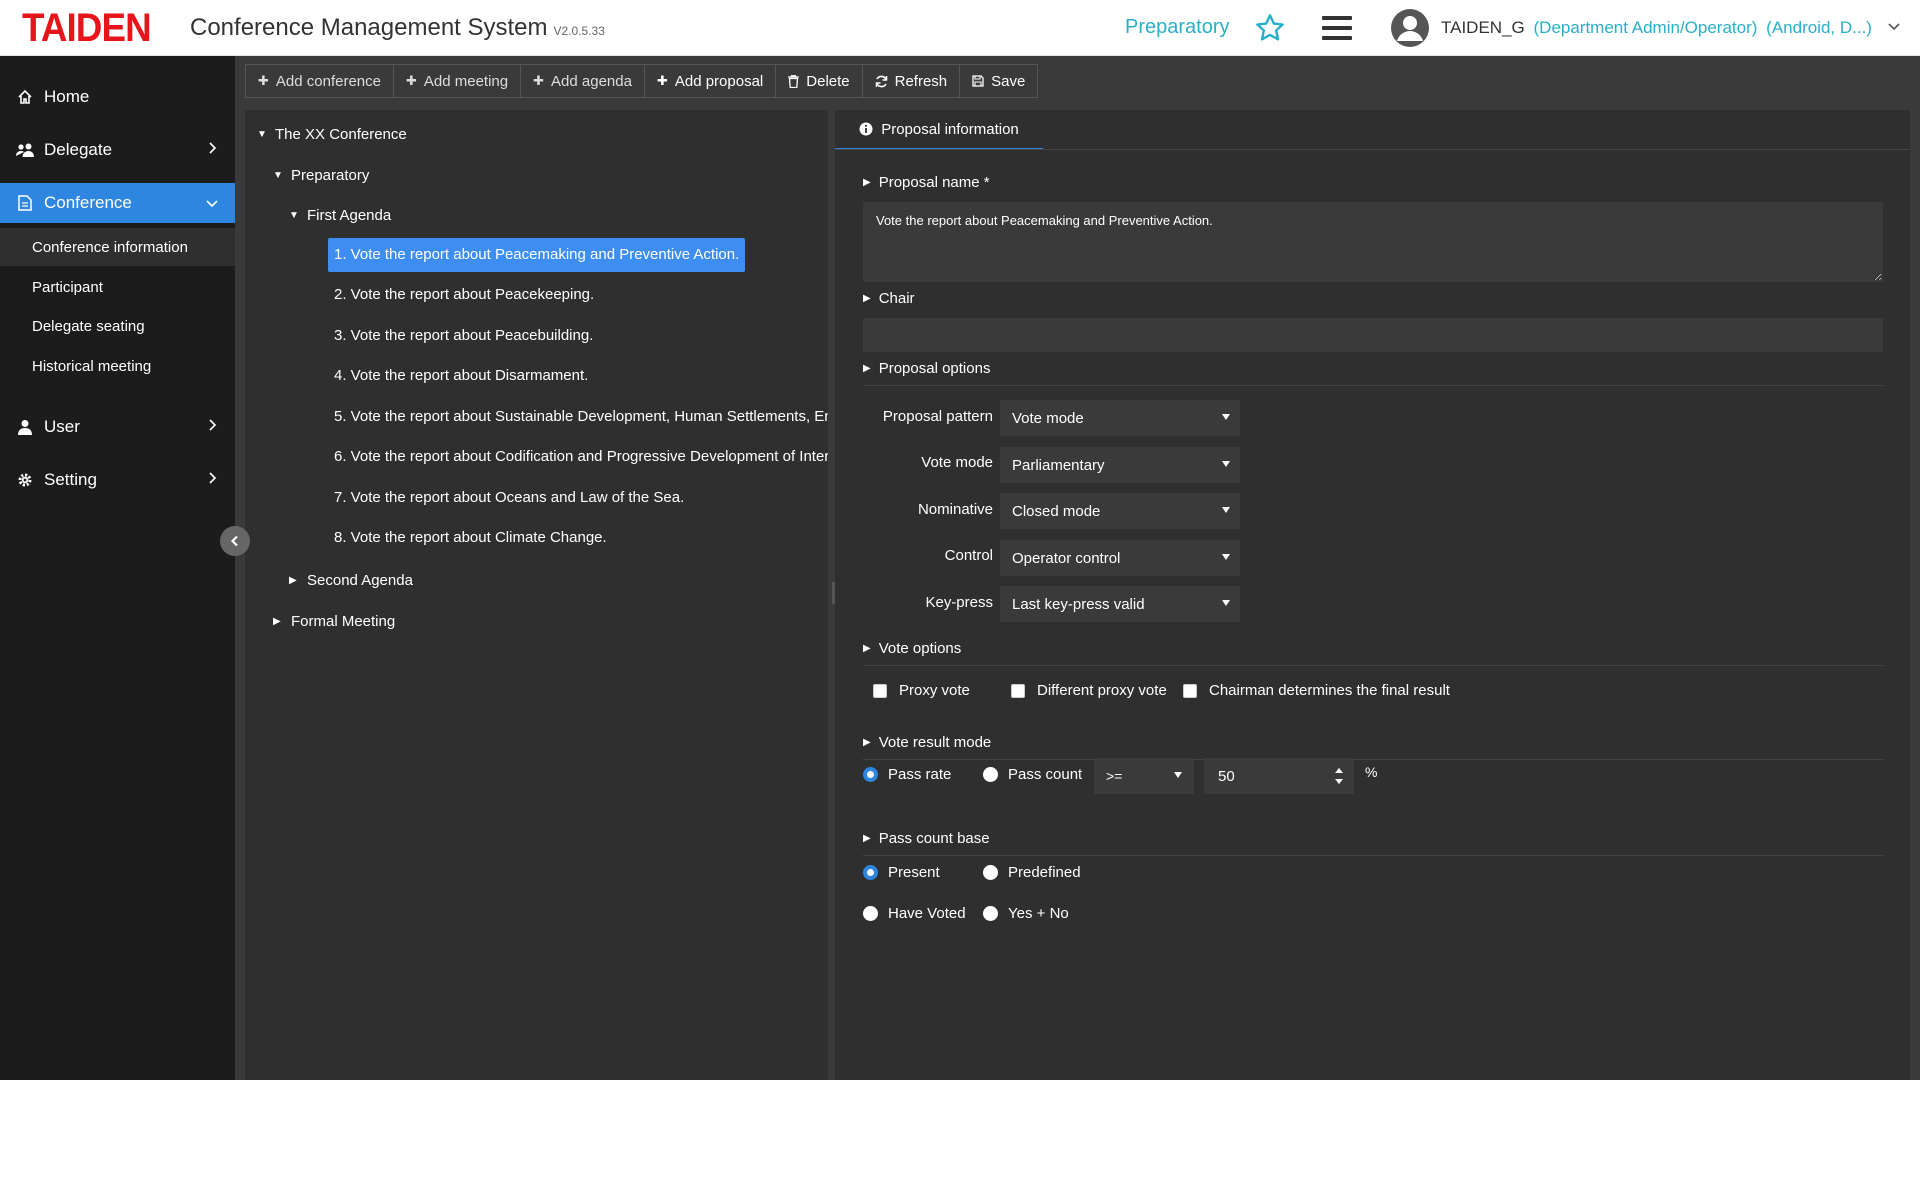 The image size is (1920, 1202). What do you see at coordinates (25, 97) in the screenshot?
I see `home-icon` at bounding box center [25, 97].